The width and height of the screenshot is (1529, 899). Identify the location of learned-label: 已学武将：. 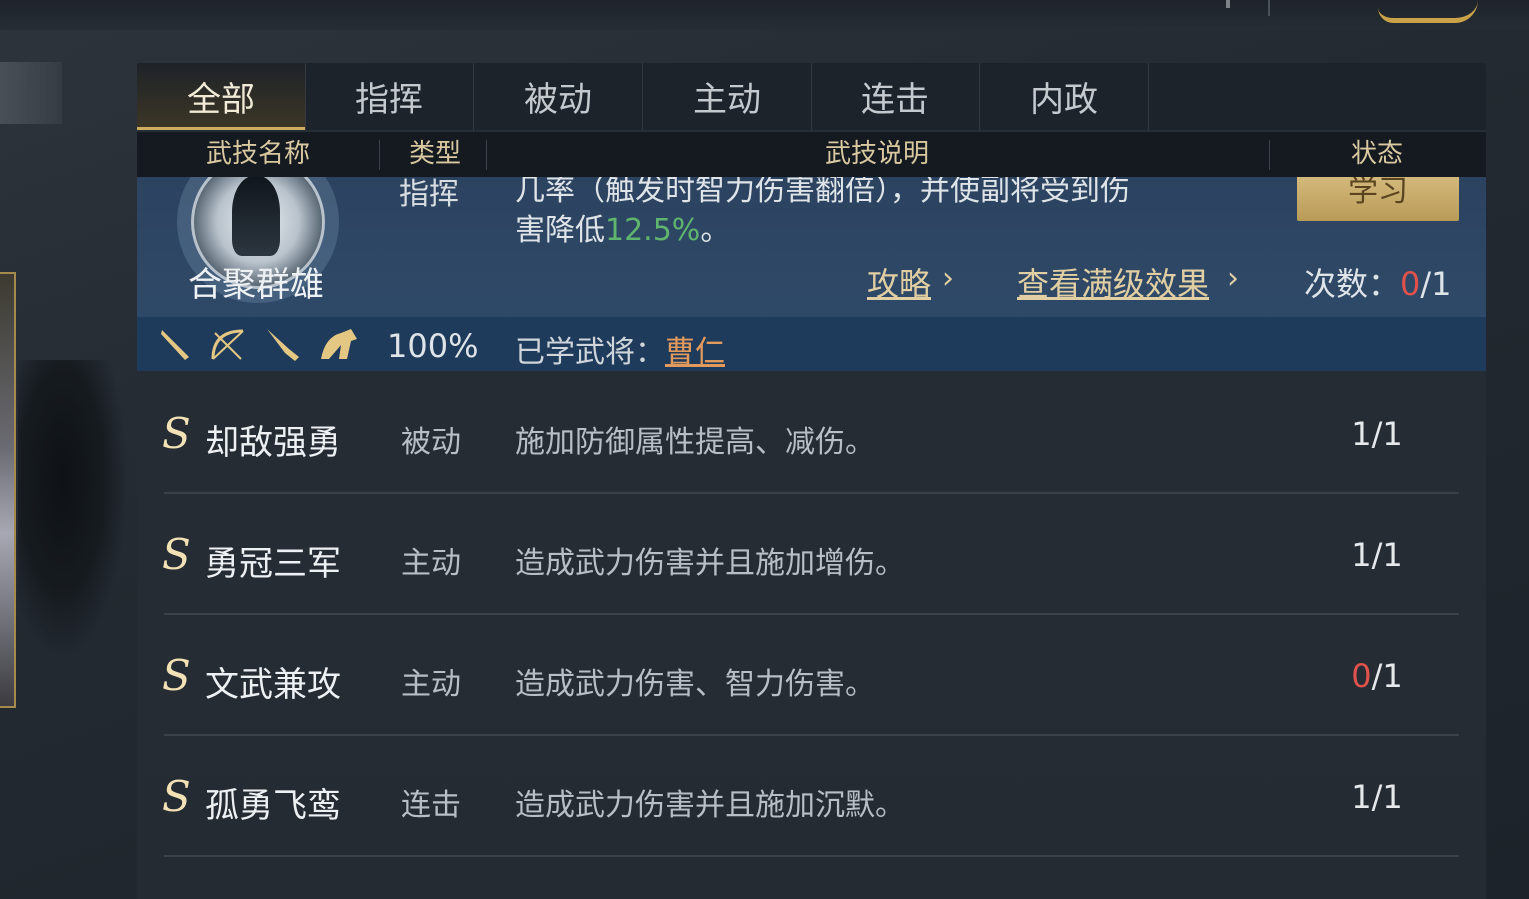
(590, 352).